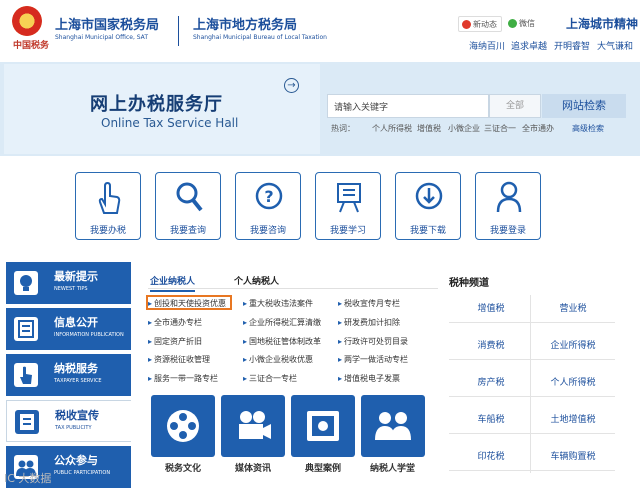 This screenshot has height=491, width=640. What do you see at coordinates (31, 46) in the screenshot?
I see `china-tax-tagline: 中国税务` at bounding box center [31, 46].